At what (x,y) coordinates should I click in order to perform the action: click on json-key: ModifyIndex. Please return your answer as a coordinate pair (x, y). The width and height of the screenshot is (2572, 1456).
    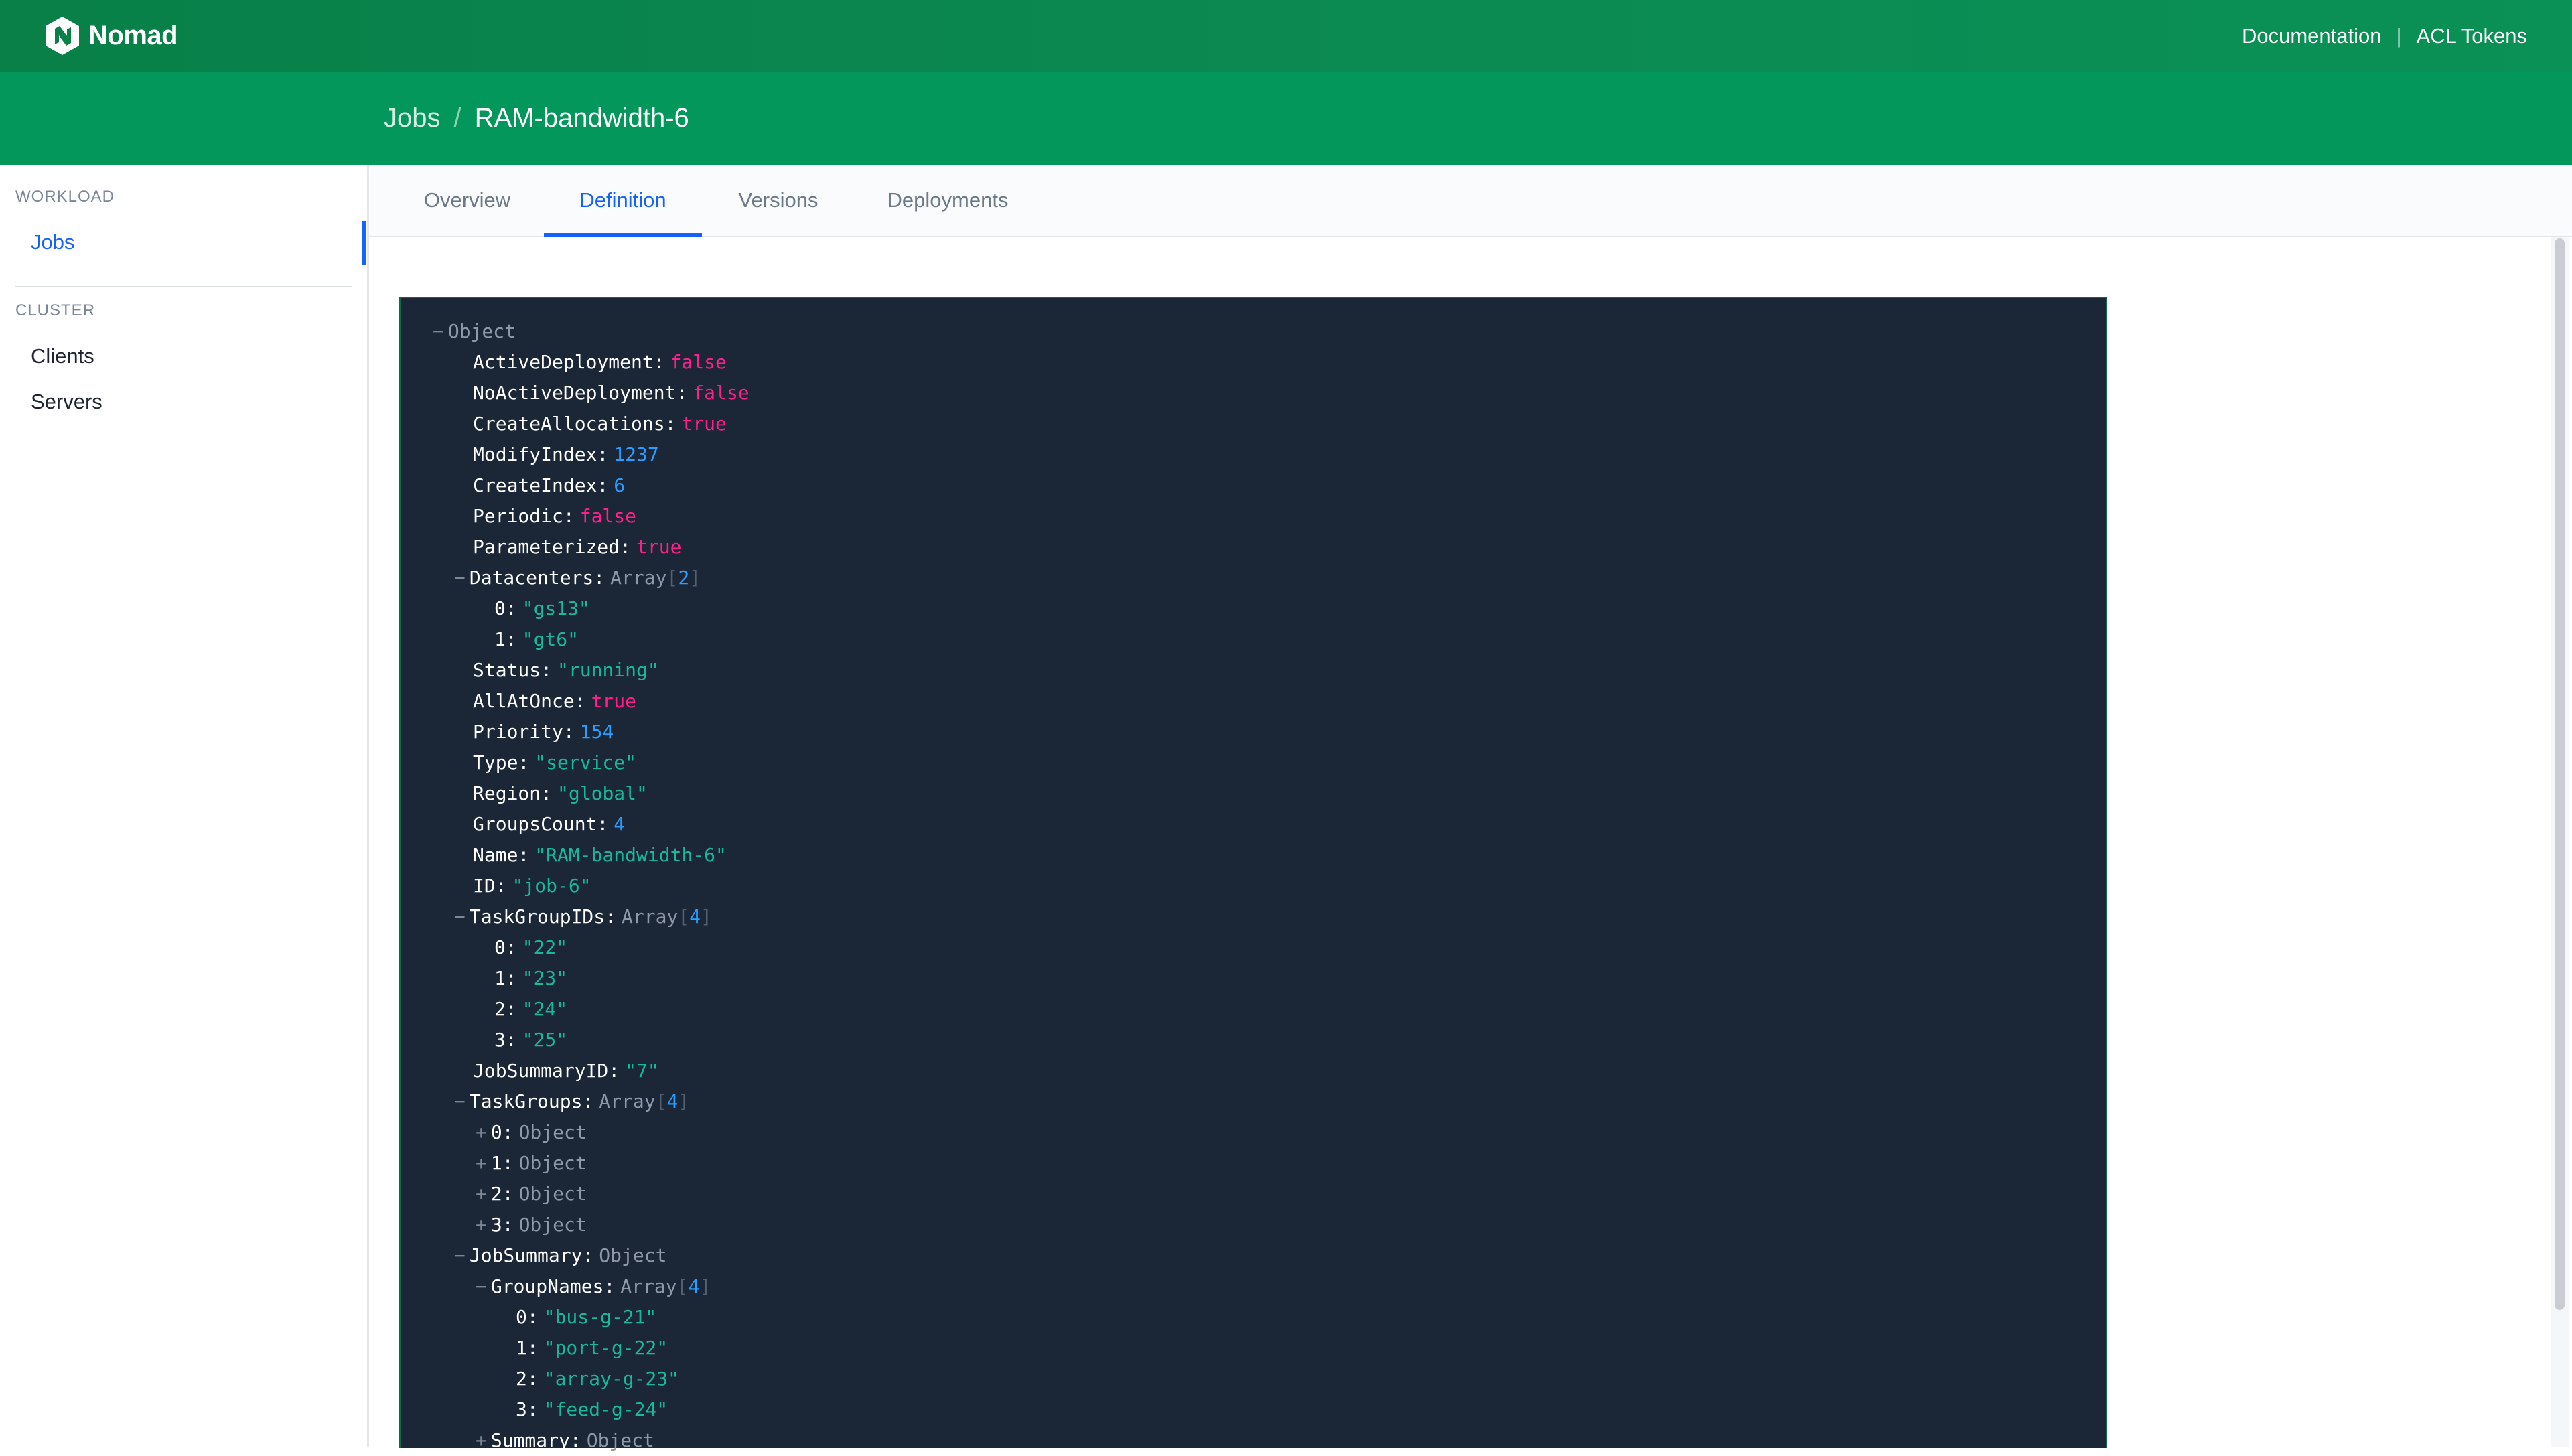
    Looking at the image, I should click on (535, 454).